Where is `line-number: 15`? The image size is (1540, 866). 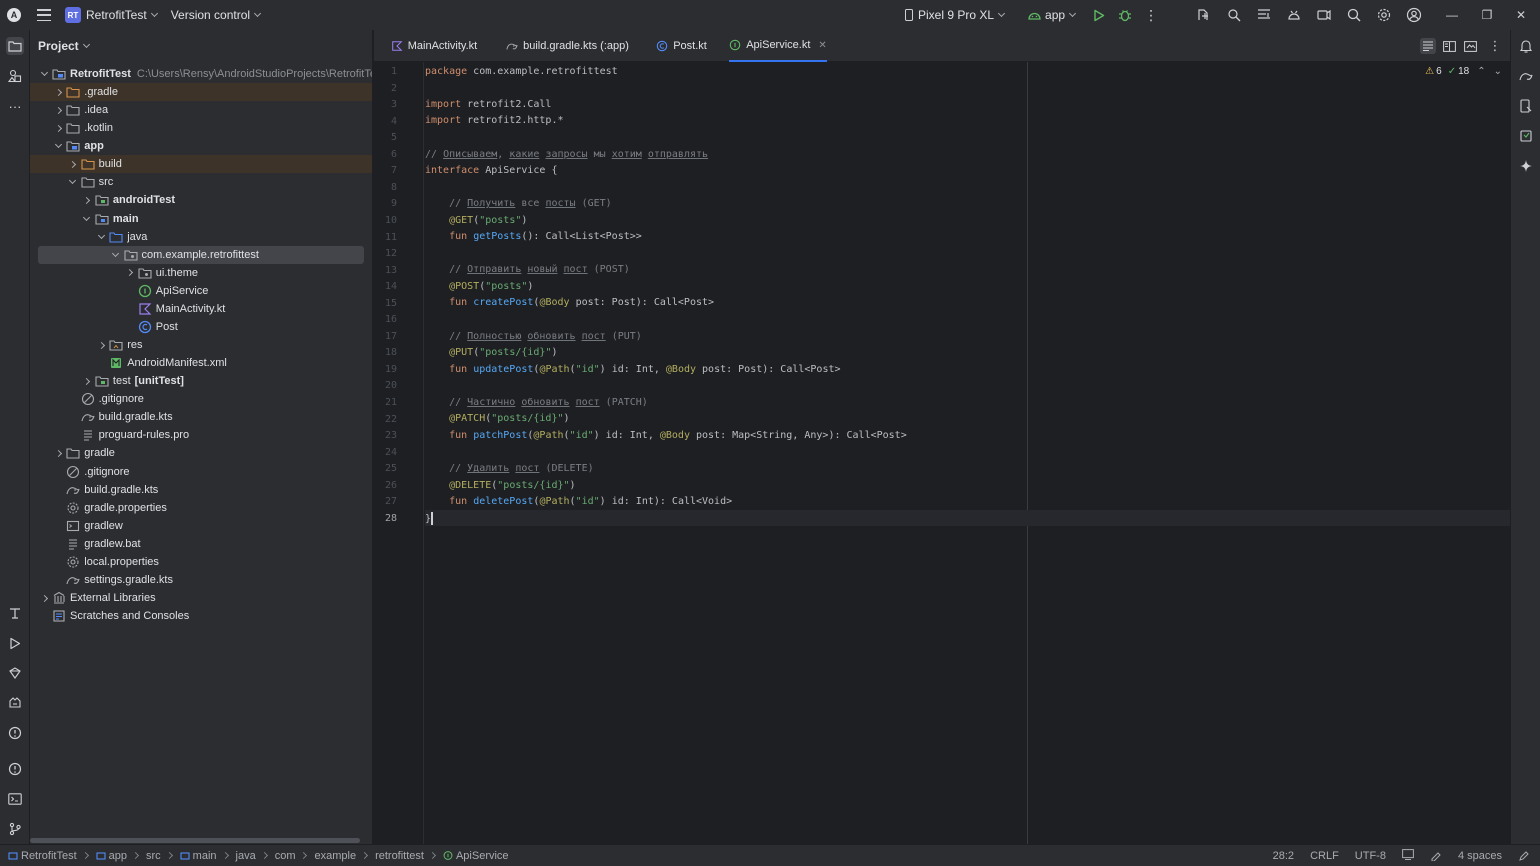 line-number: 15 is located at coordinates (391, 303).